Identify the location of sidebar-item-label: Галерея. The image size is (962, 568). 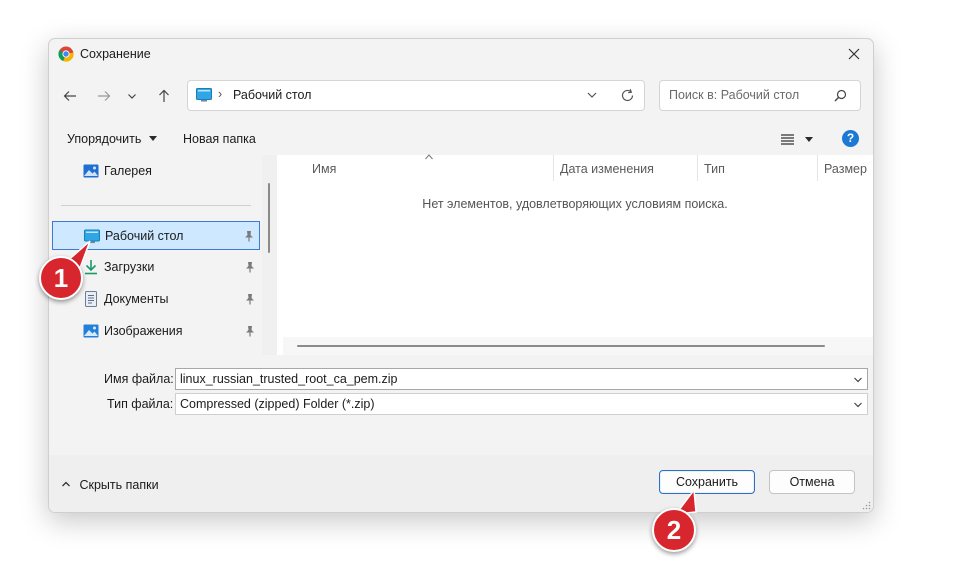
(128, 171).